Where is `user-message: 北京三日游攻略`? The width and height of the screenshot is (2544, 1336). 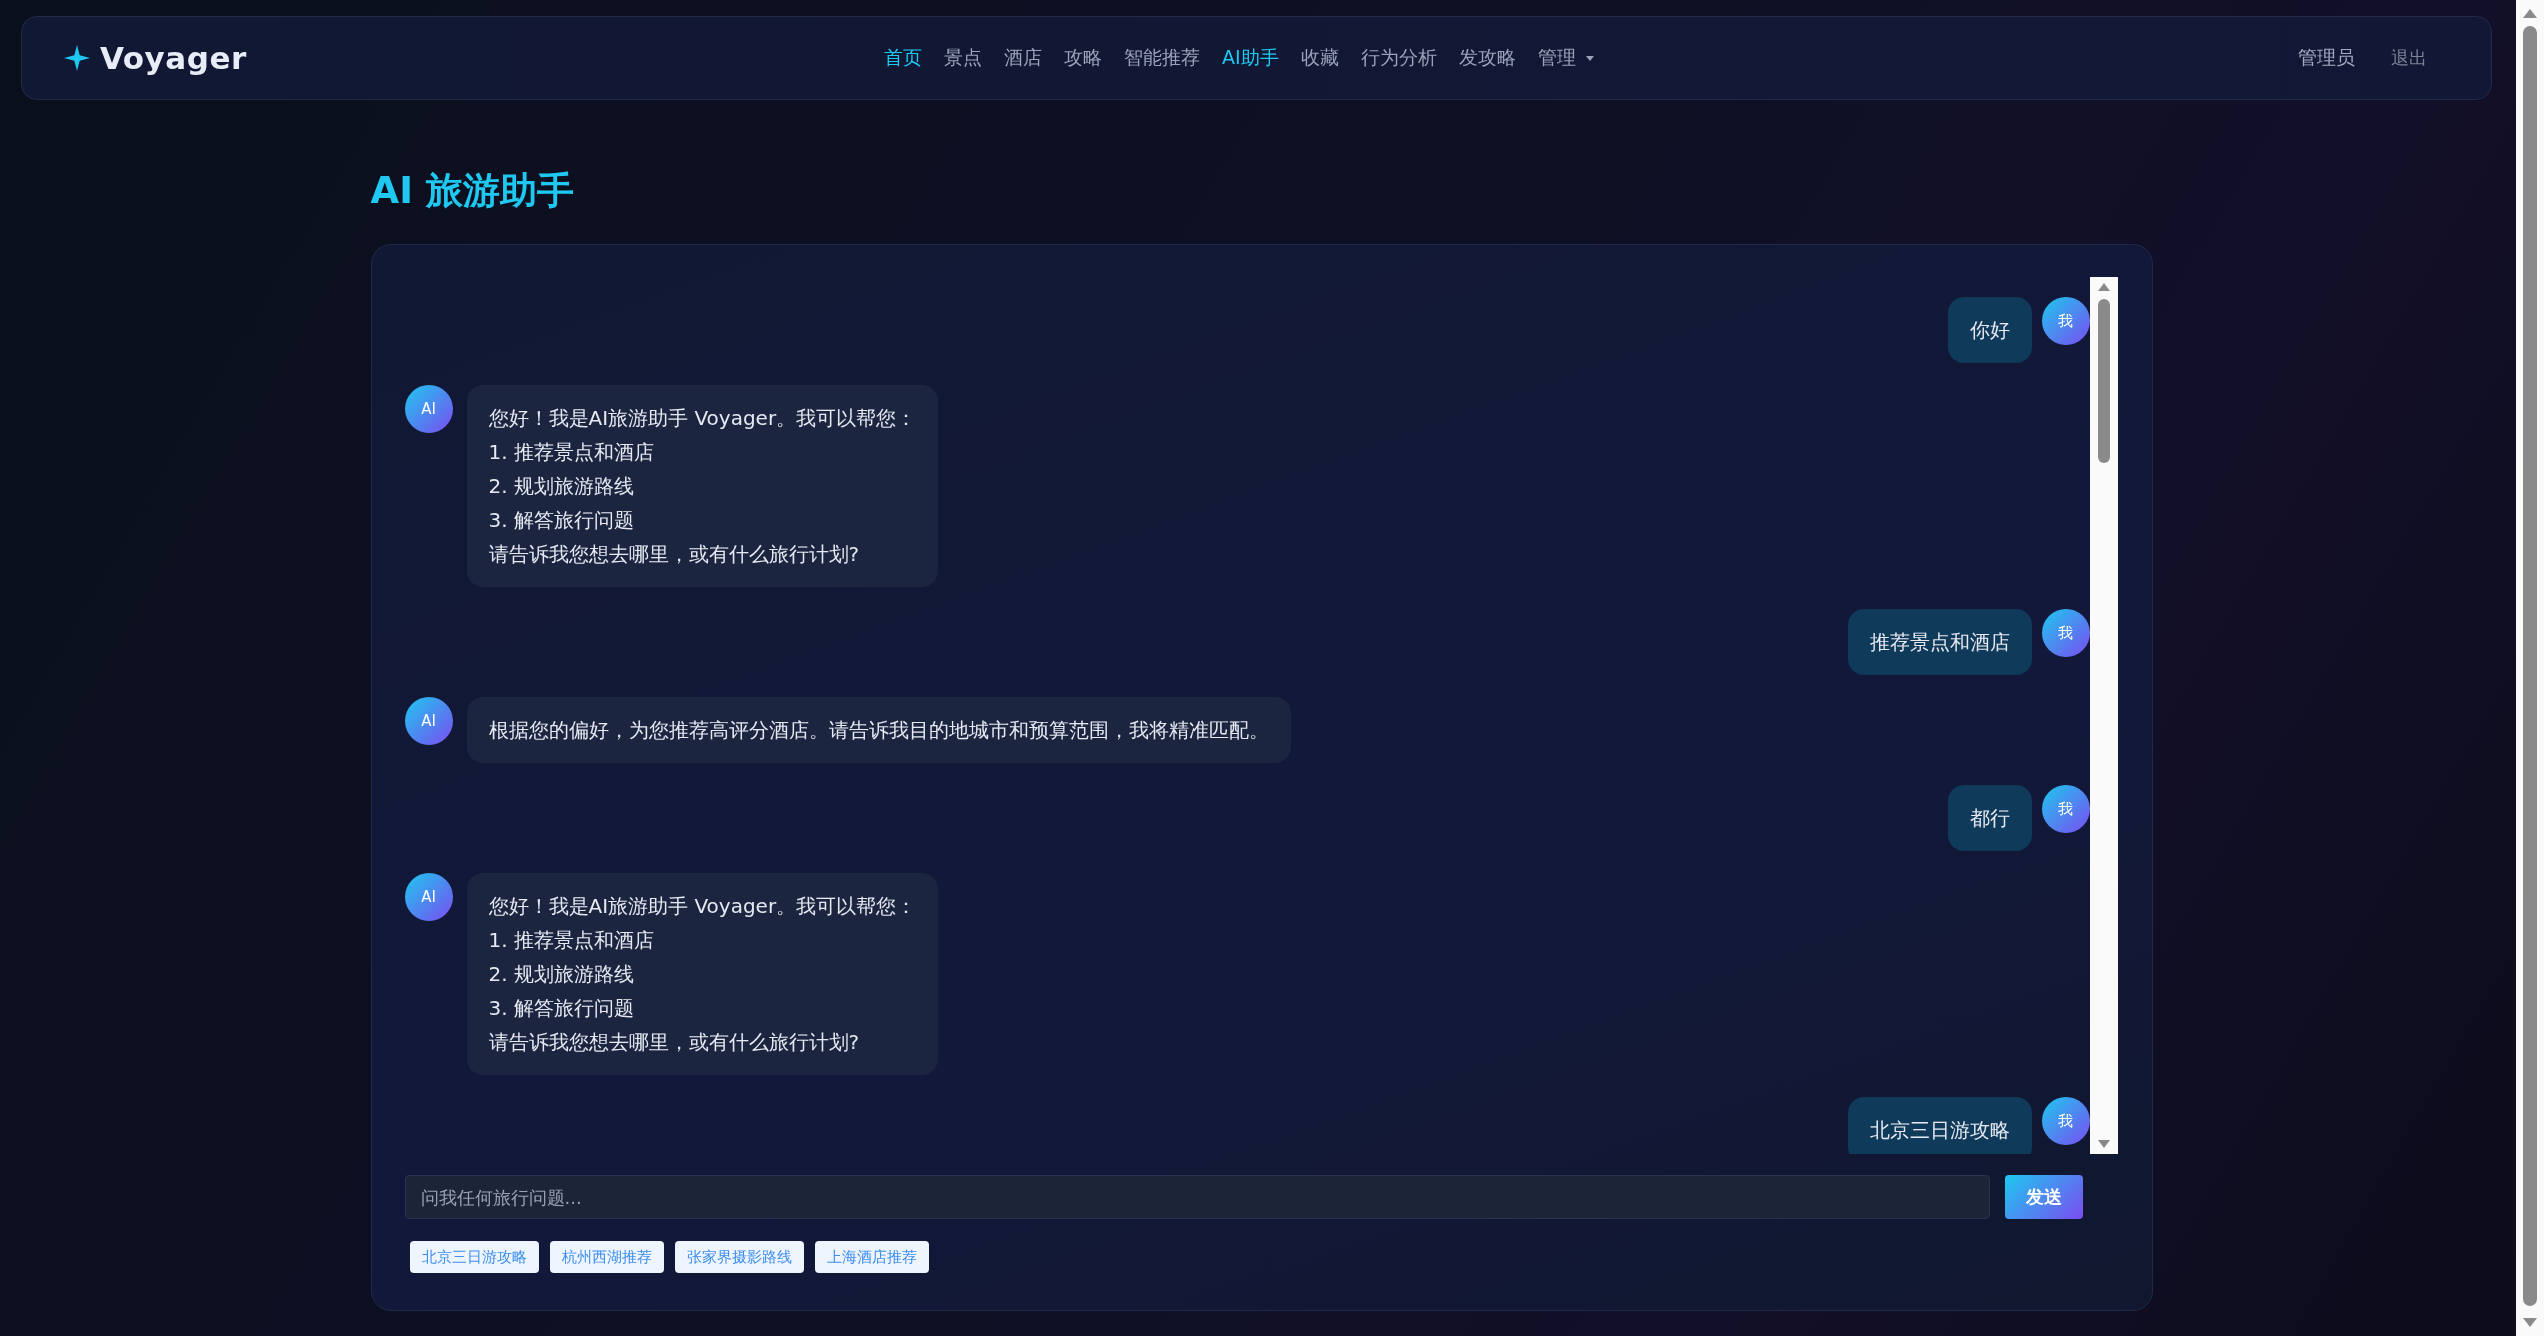
user-message: 北京三日游攻略 is located at coordinates (1939, 1125).